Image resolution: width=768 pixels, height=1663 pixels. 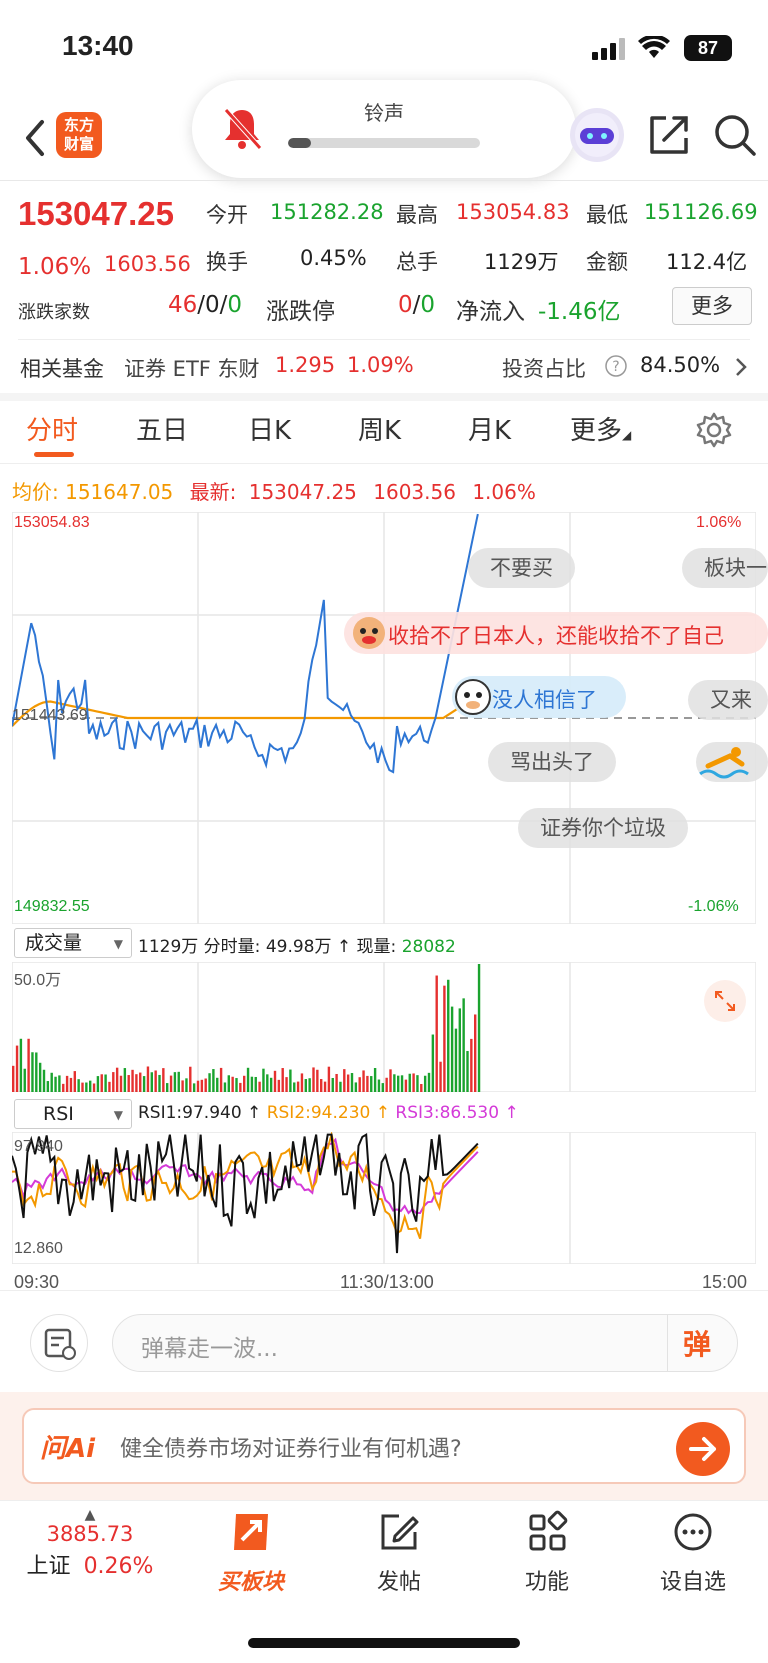 What do you see at coordinates (52, 428) in the screenshot?
I see `tab-intraday: 分时` at bounding box center [52, 428].